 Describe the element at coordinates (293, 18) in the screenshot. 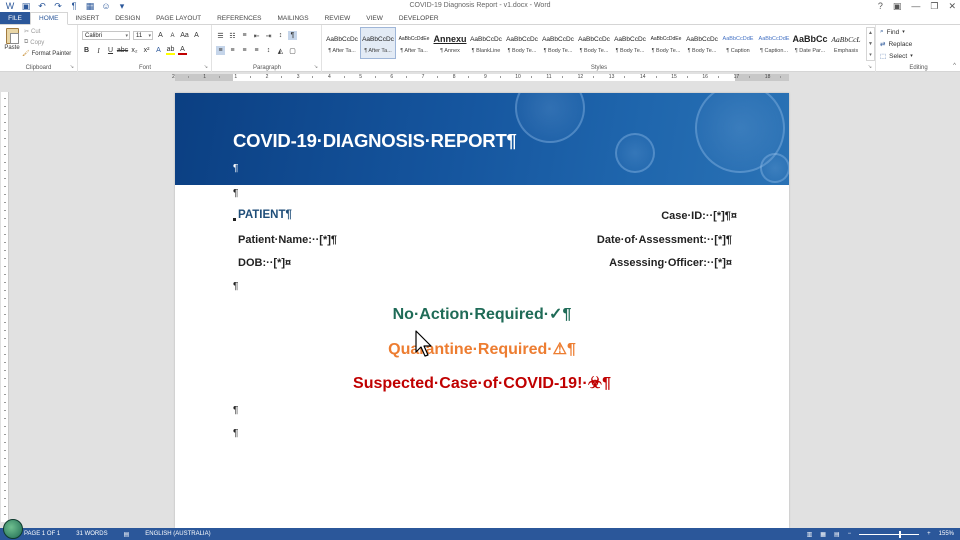

I see `tab-mailings: MAILINGS` at that location.